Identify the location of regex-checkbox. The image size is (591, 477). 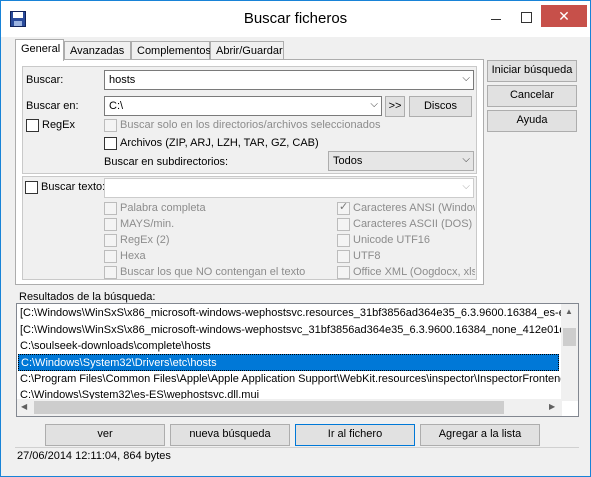
(32, 125).